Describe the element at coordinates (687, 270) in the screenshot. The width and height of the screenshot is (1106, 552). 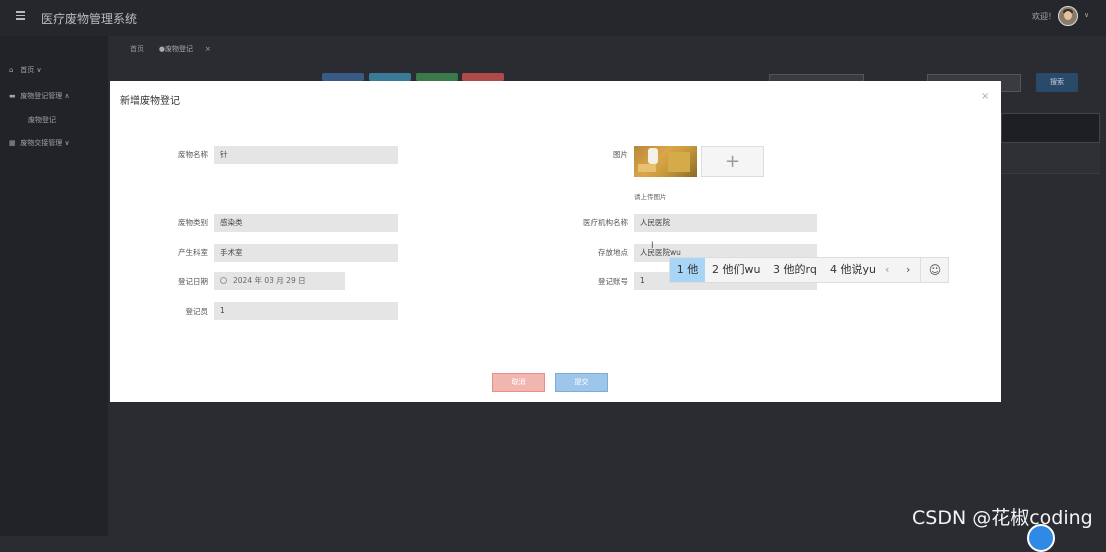
I see `ime-candidate: 1 他` at that location.